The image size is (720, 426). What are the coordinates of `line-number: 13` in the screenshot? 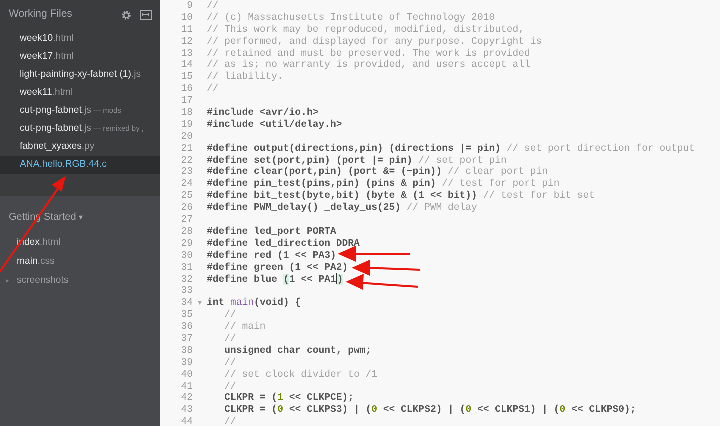 It's located at (186, 54).